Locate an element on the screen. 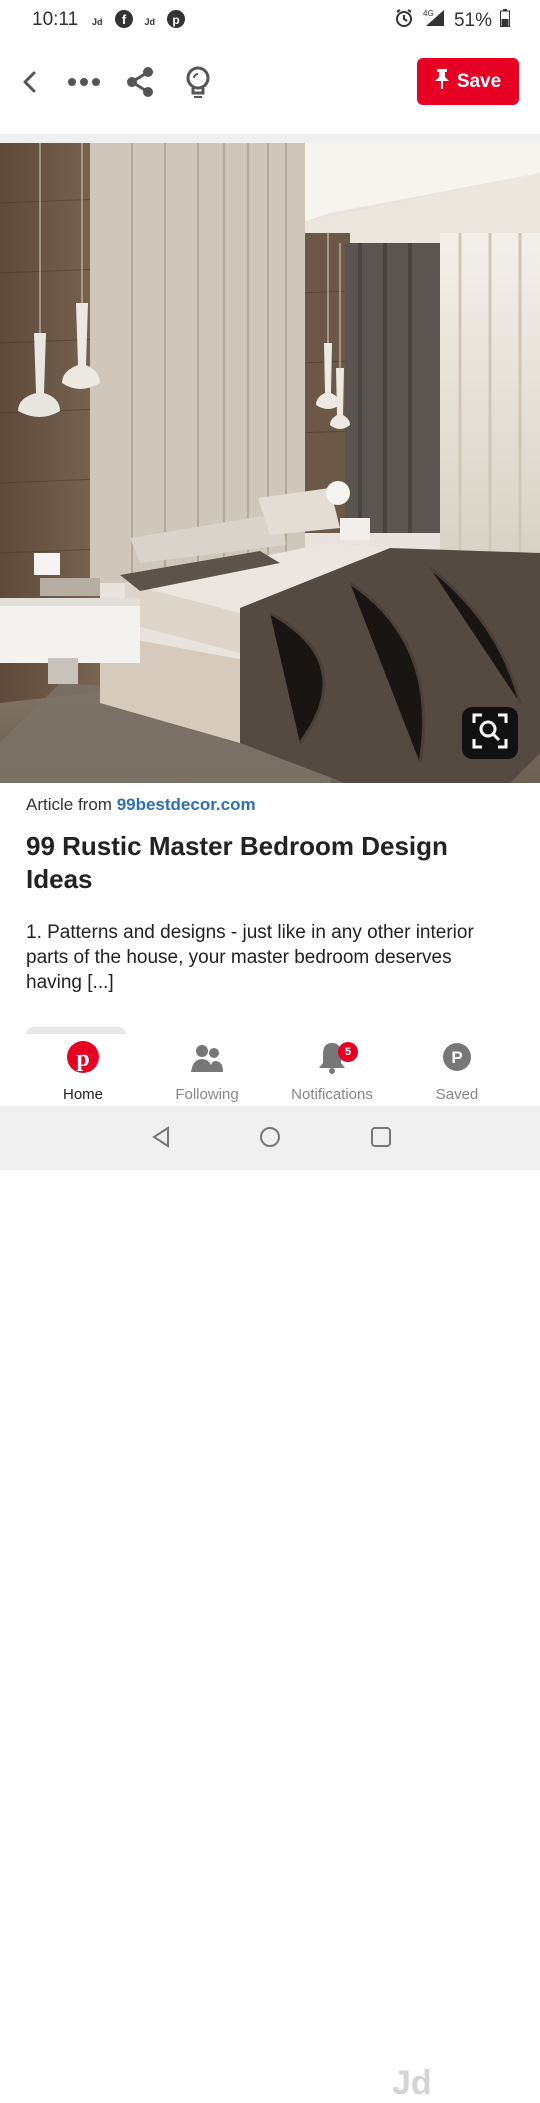  system-home-icon is located at coordinates (270, 1139).